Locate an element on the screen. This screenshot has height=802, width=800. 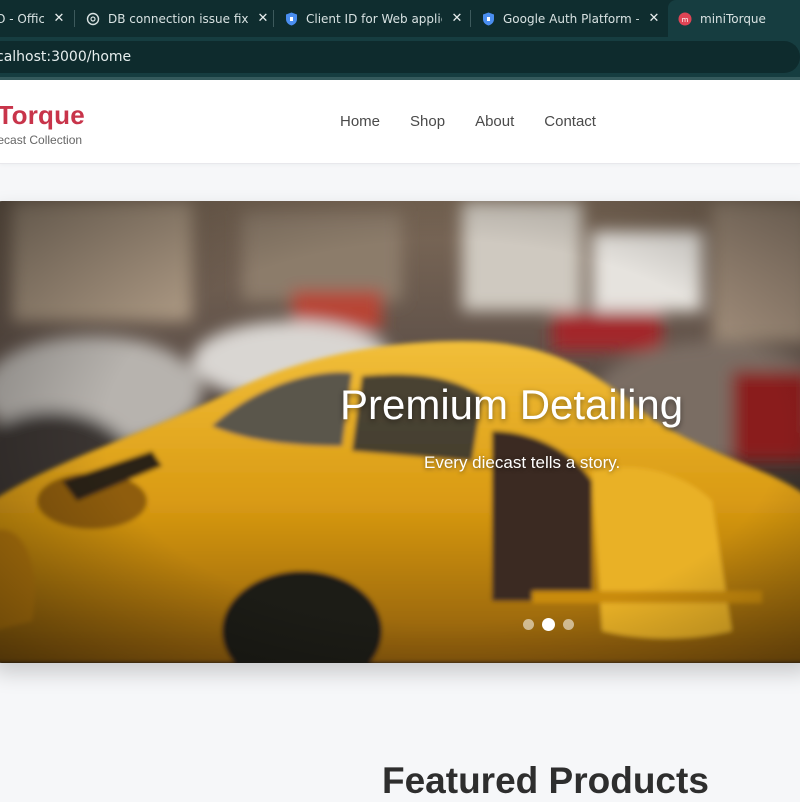
carousel-indicators is located at coordinates (548, 624).